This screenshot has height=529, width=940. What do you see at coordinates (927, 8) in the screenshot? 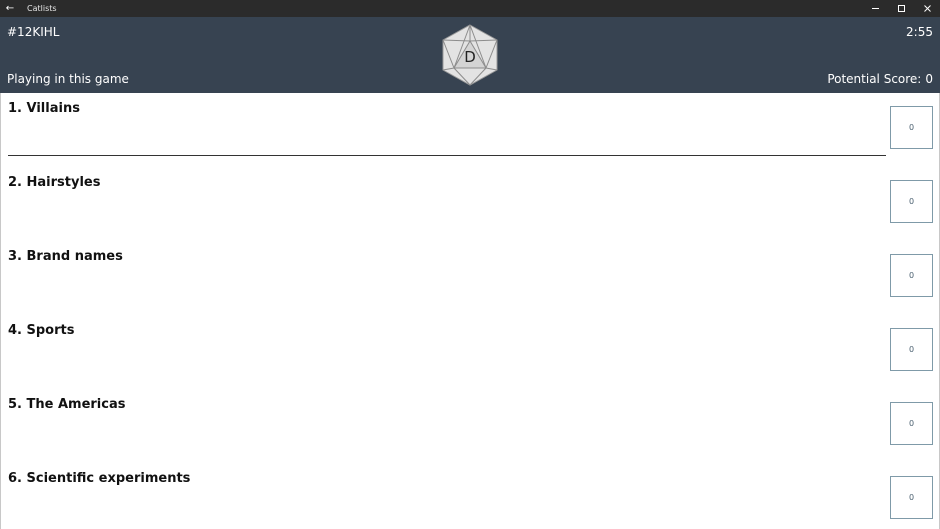
I see `close-icon` at bounding box center [927, 8].